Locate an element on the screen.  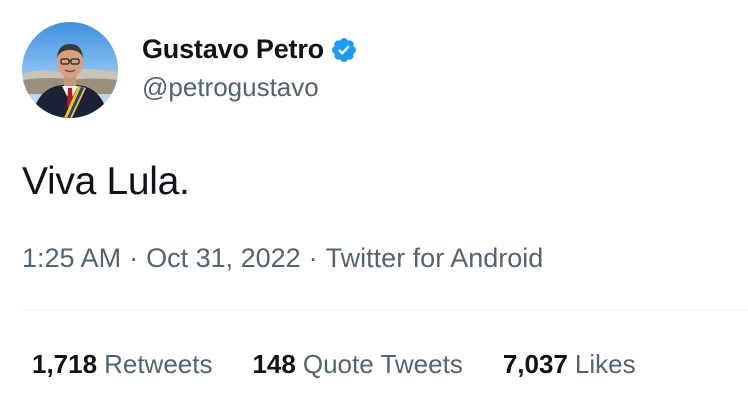
tweet-meta: 1:25 AM · Oct 31, 2022 · Twitter for Android is located at coordinates (282, 258).